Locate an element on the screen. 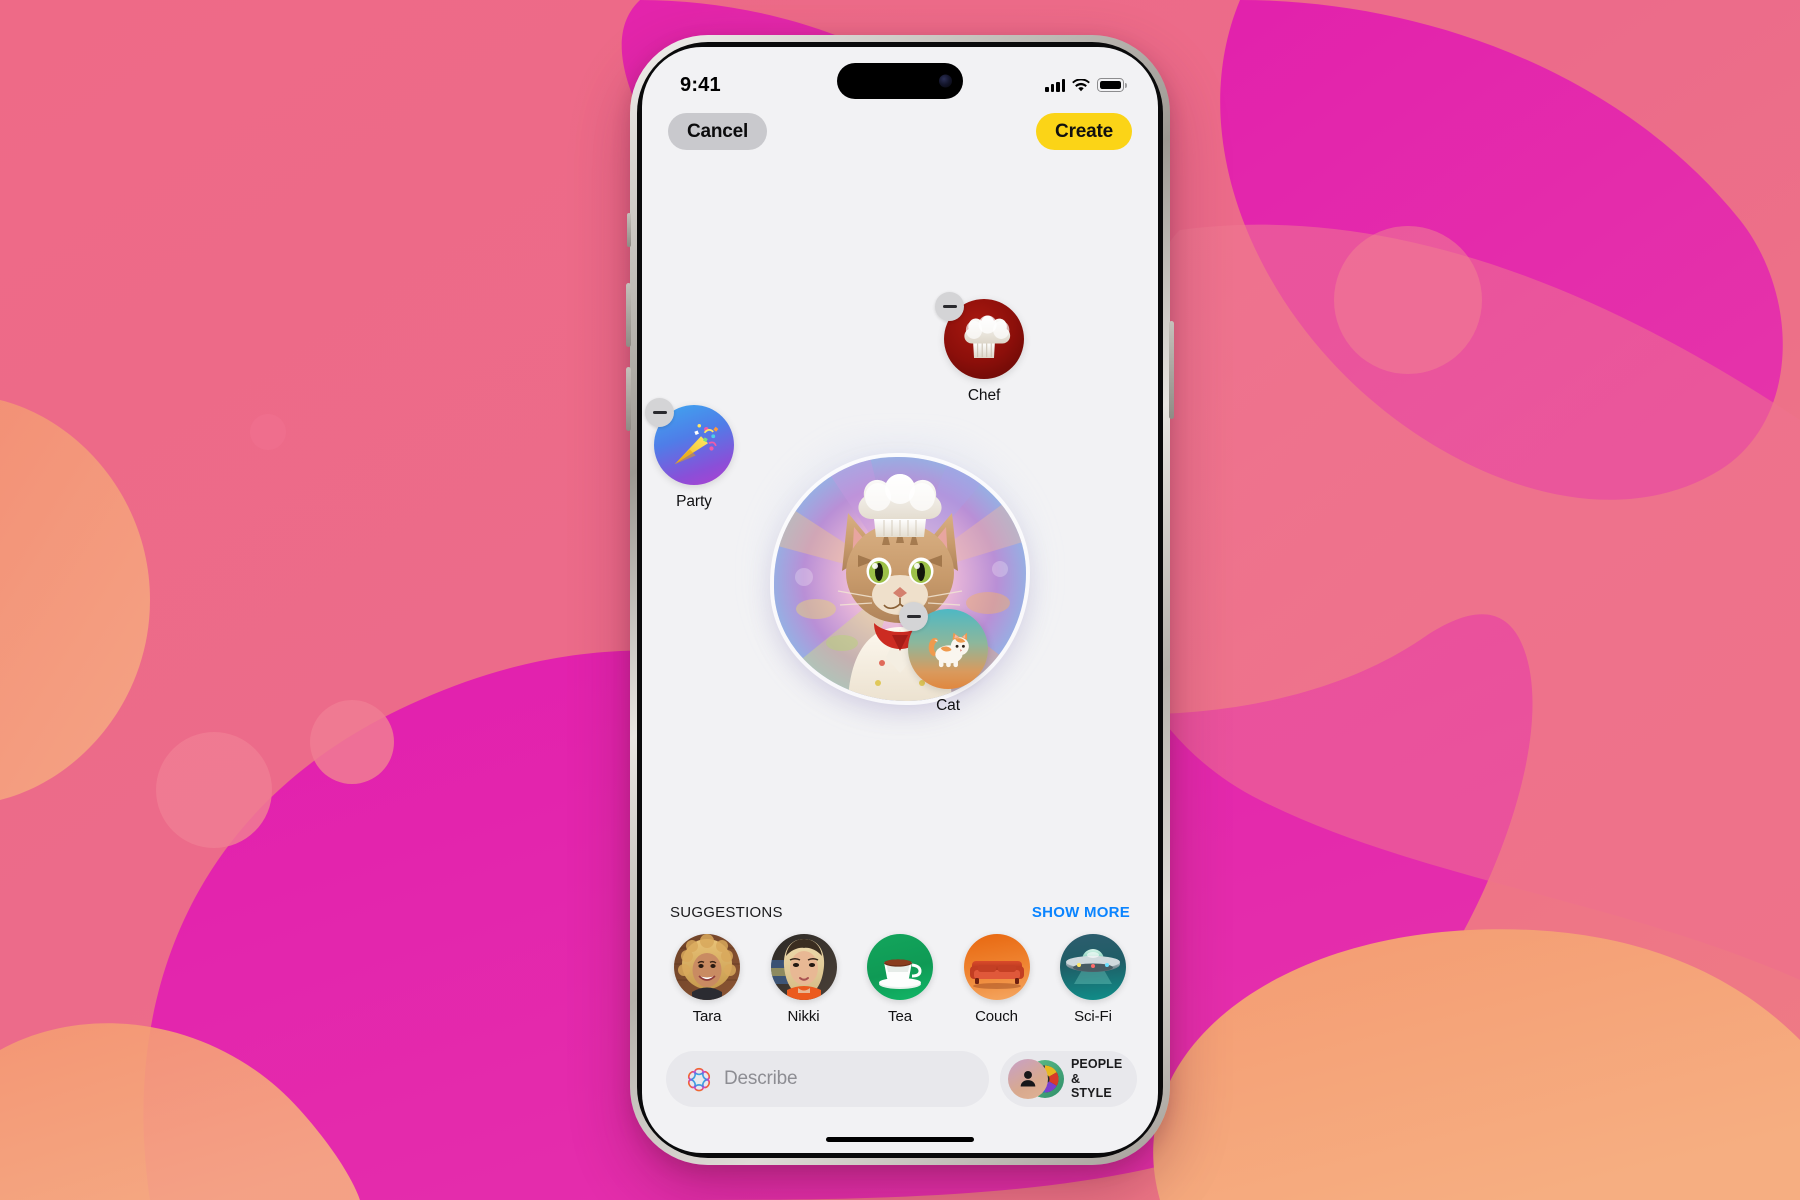  concept-chip-party: Party is located at coordinates (689, 454).